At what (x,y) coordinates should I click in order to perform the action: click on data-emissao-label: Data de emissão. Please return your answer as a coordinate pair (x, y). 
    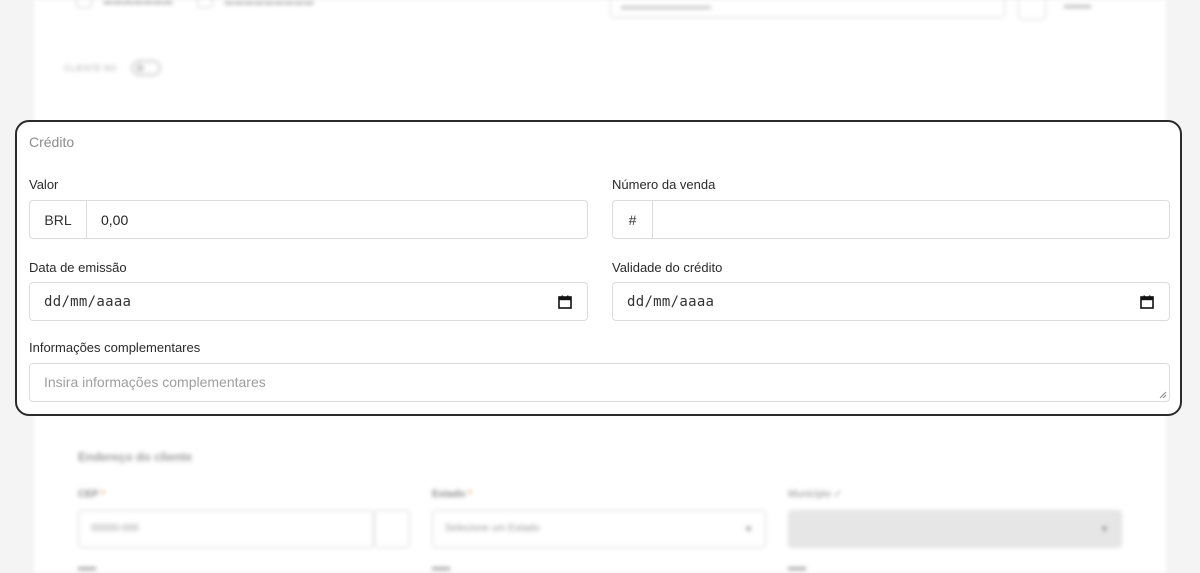
    Looking at the image, I should click on (78, 267).